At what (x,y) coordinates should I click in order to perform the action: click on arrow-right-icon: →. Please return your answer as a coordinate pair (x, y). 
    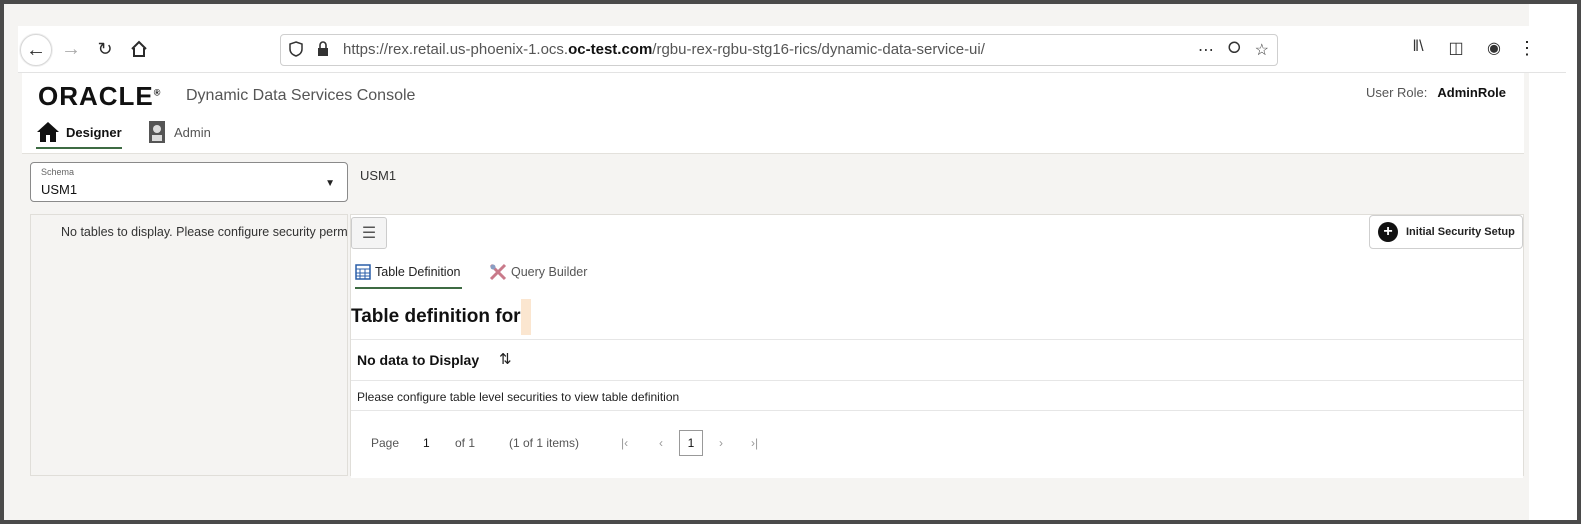
    Looking at the image, I should click on (71, 48).